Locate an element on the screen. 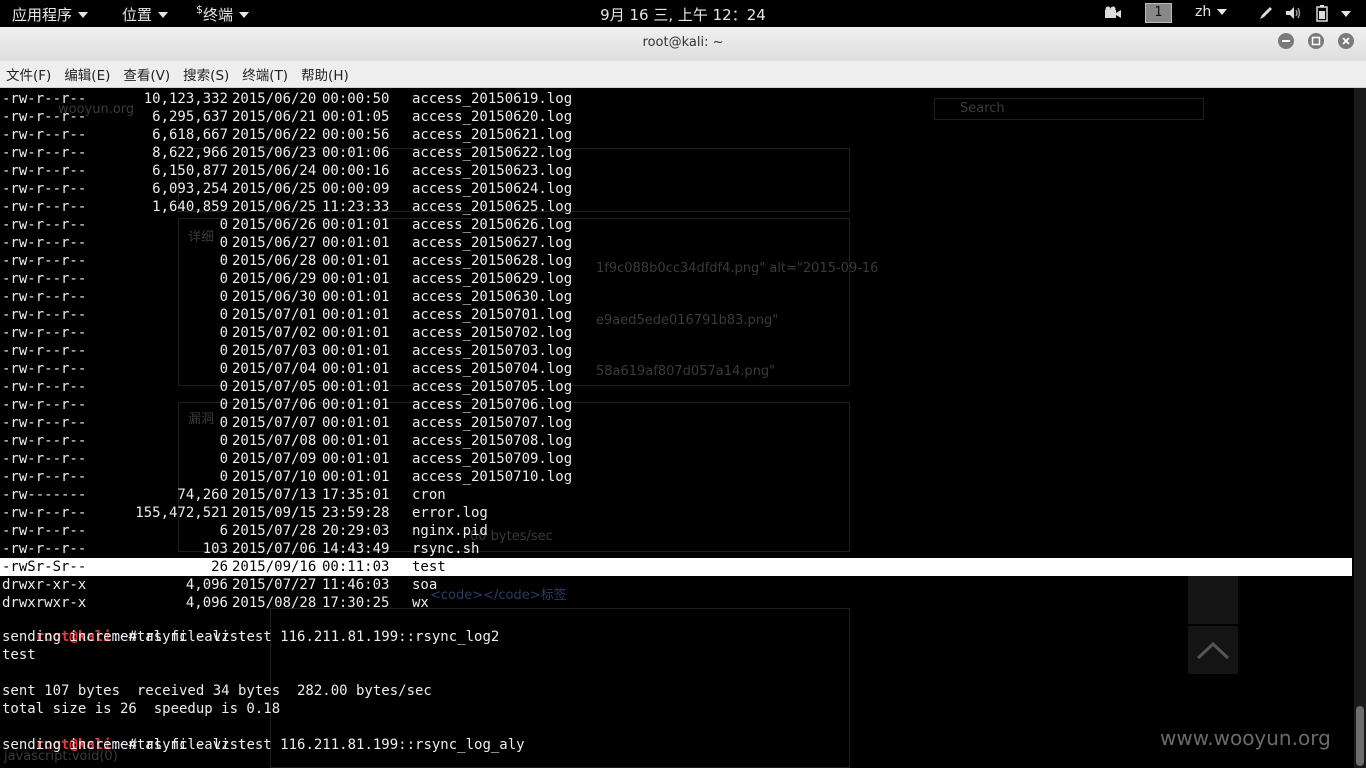 This screenshot has height=768, width=1366. file-size: 103 is located at coordinates (215, 549).